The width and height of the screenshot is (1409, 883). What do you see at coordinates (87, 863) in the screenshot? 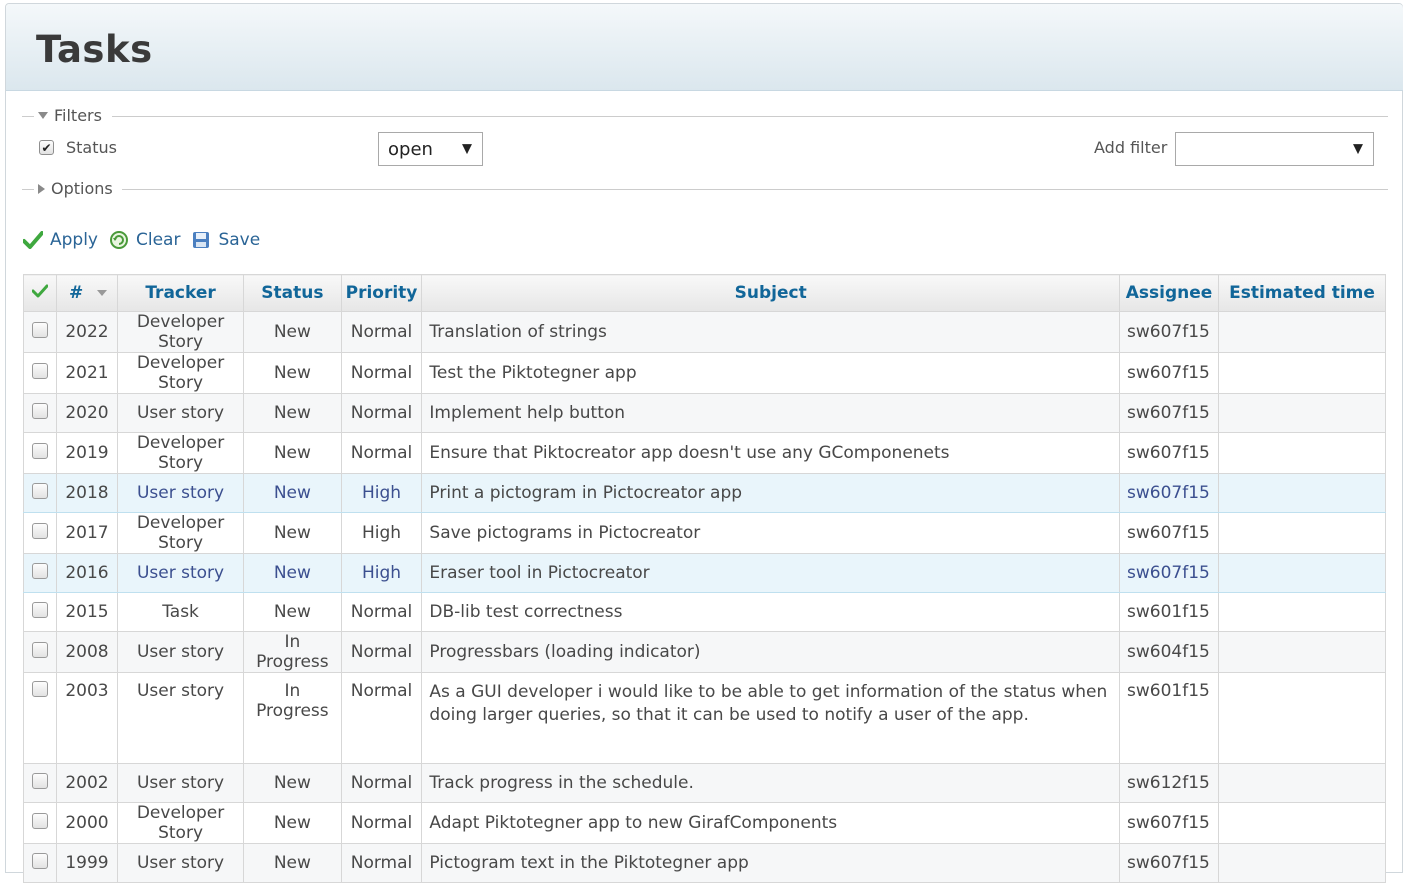
I see `issue-id: 1999` at bounding box center [87, 863].